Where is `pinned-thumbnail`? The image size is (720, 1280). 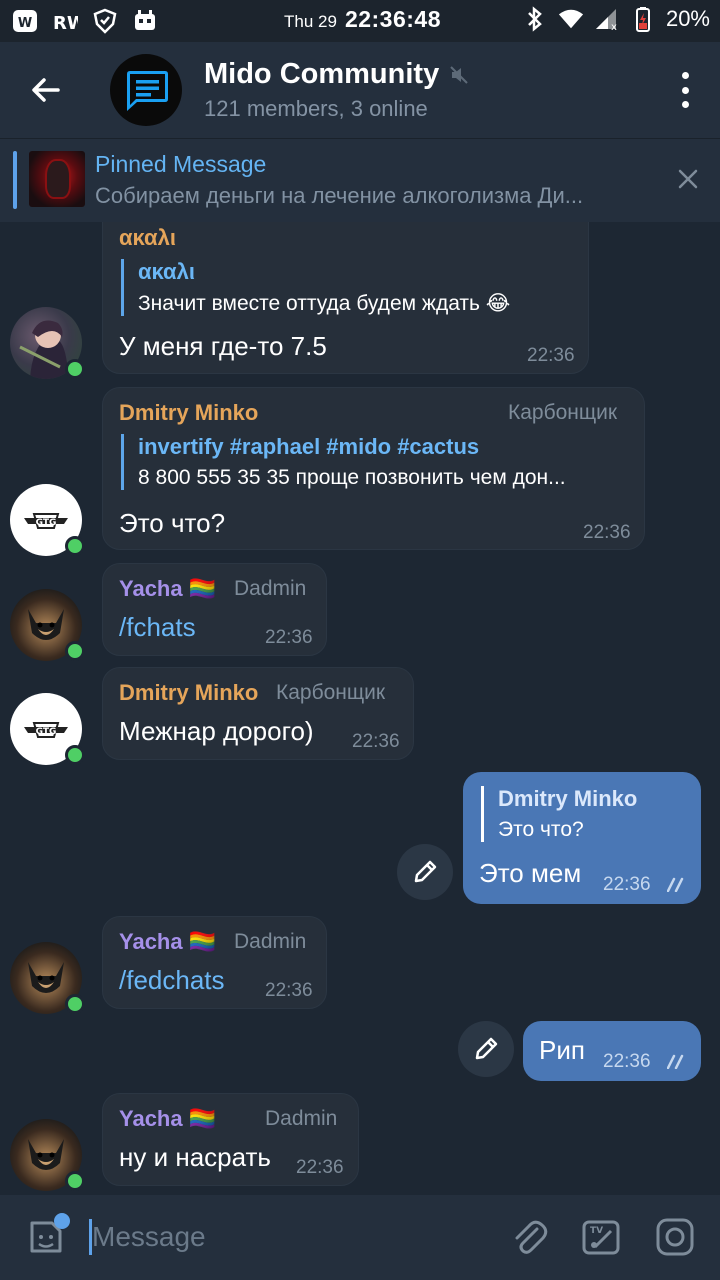
pinned-thumbnail is located at coordinates (57, 179).